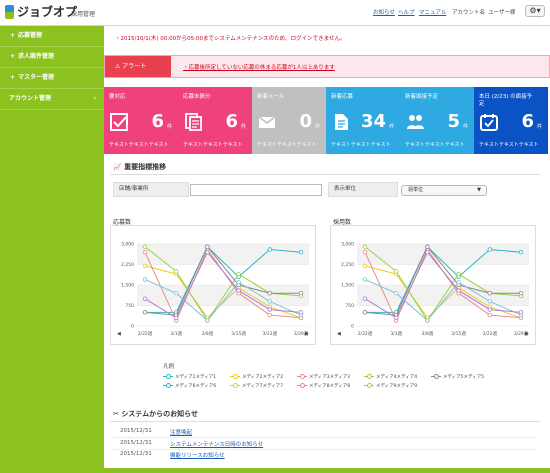 This screenshot has height=473, width=550. Describe the element at coordinates (259, 67) in the screenshot. I see `alert-message-link: ・応募後所定していない応募の休まる応募が1人以上あります` at that location.